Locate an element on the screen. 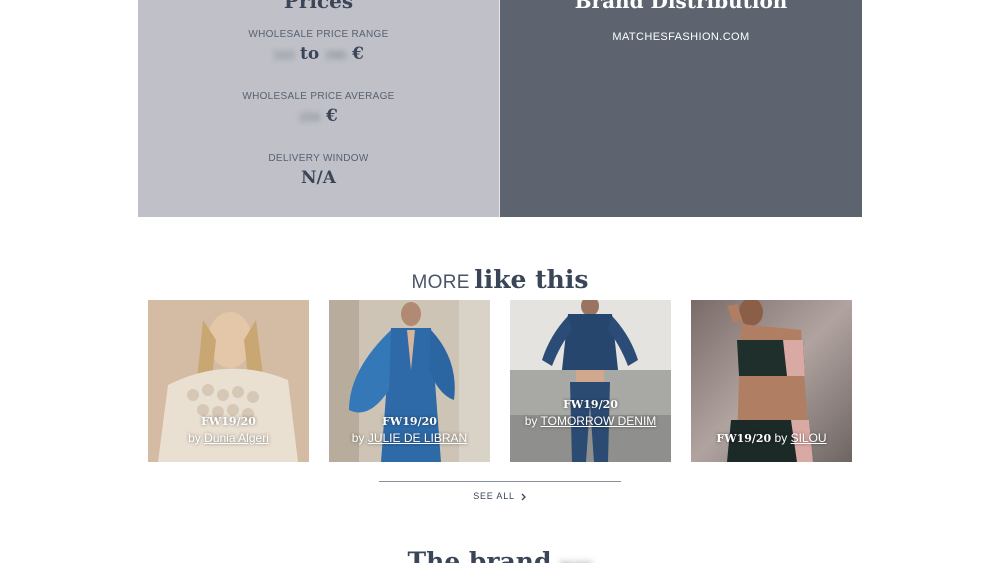 This screenshot has width=1000, height=563. see-all-link: SEE ALL is located at coordinates (500, 496).